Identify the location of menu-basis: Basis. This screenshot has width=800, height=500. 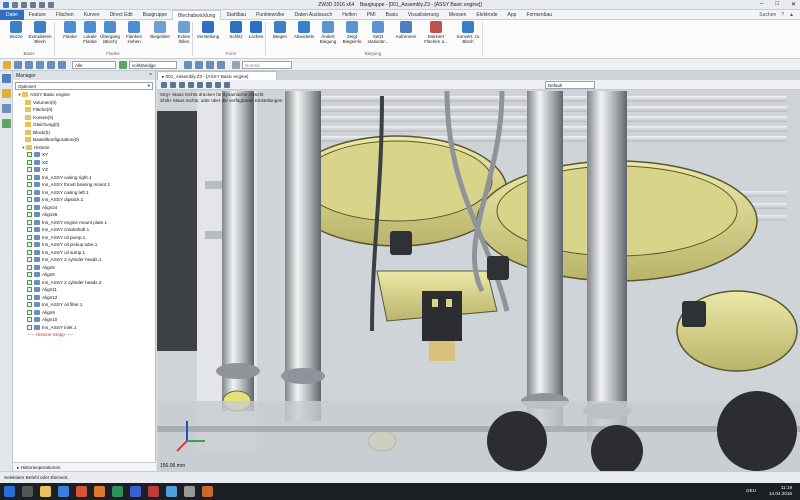
(392, 15).